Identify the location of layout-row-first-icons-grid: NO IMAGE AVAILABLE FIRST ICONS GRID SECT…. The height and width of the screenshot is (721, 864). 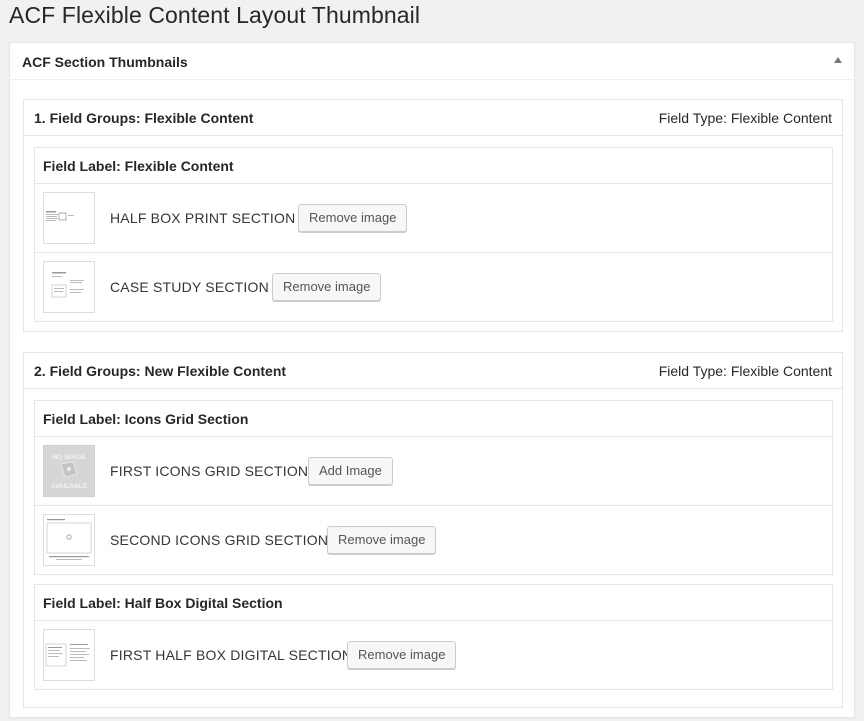
(433, 471).